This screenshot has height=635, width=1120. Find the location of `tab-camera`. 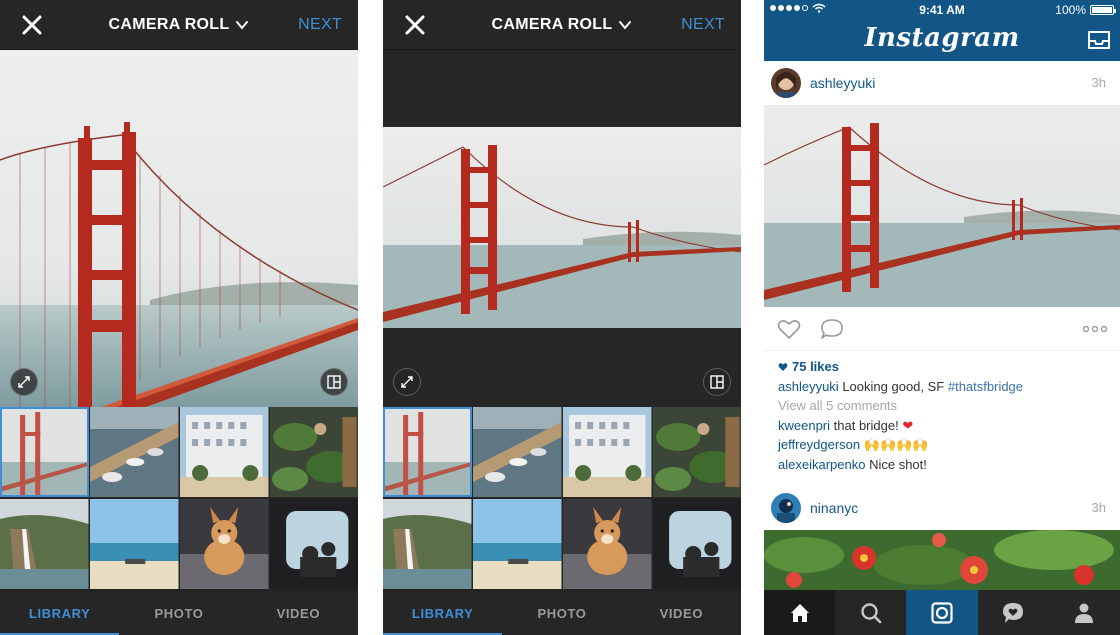

tab-camera is located at coordinates (942, 612).